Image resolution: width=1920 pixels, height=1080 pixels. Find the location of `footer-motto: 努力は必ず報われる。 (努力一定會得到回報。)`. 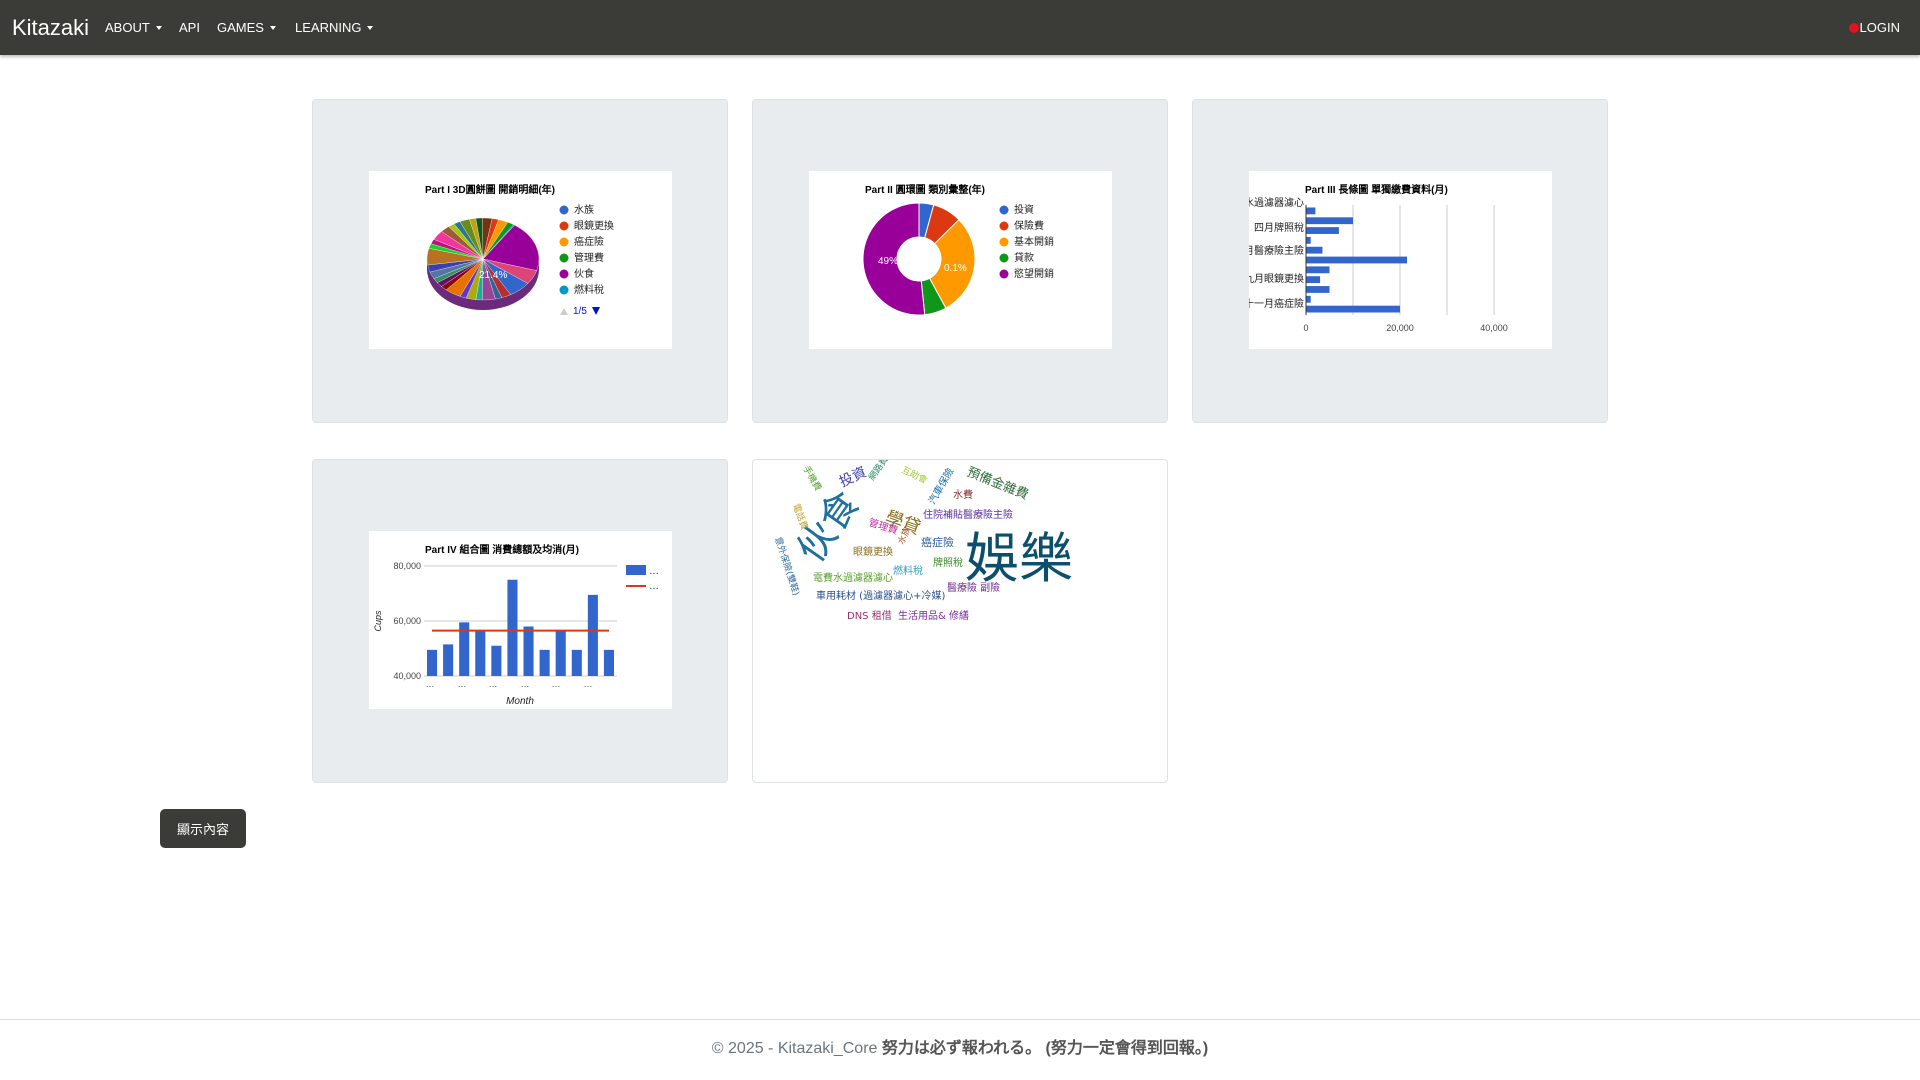

footer-motto: 努力は必ず報われる。 (努力一定會得到回報。) is located at coordinates (1045, 1048).